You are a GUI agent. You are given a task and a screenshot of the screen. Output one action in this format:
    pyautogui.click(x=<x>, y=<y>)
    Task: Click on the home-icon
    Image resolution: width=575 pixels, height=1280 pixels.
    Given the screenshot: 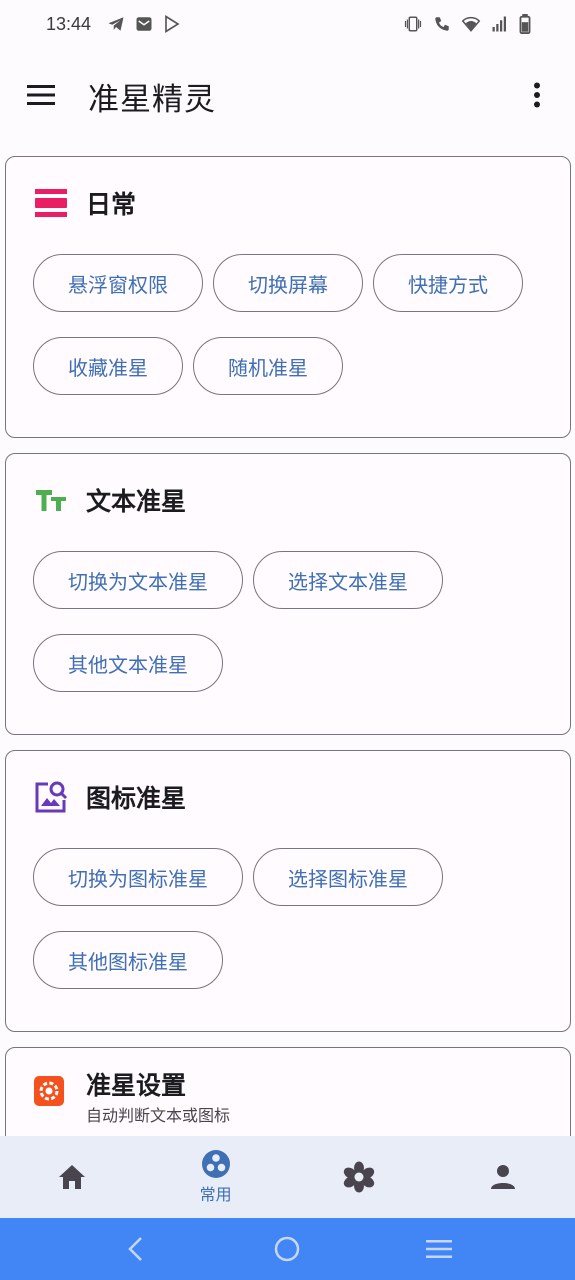 What is the action you would take?
    pyautogui.click(x=71, y=1177)
    